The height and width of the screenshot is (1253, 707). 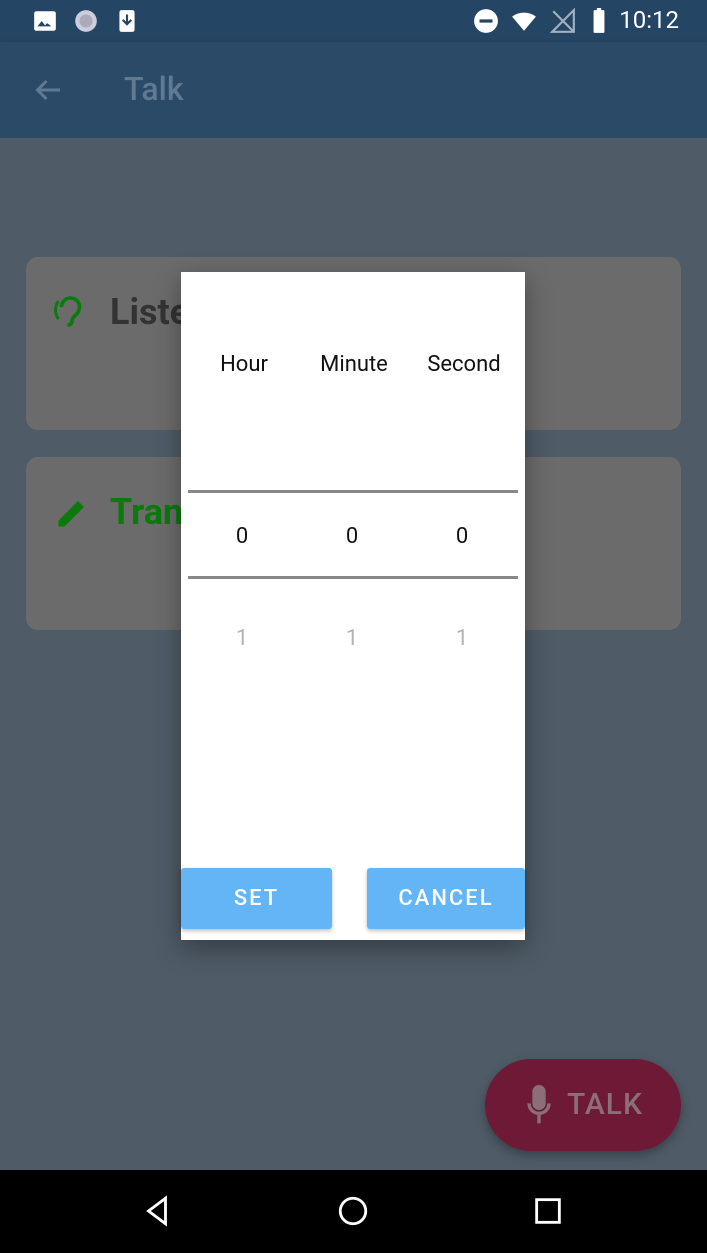 I want to click on transcribe-card-title: Tran, so click(x=147, y=512).